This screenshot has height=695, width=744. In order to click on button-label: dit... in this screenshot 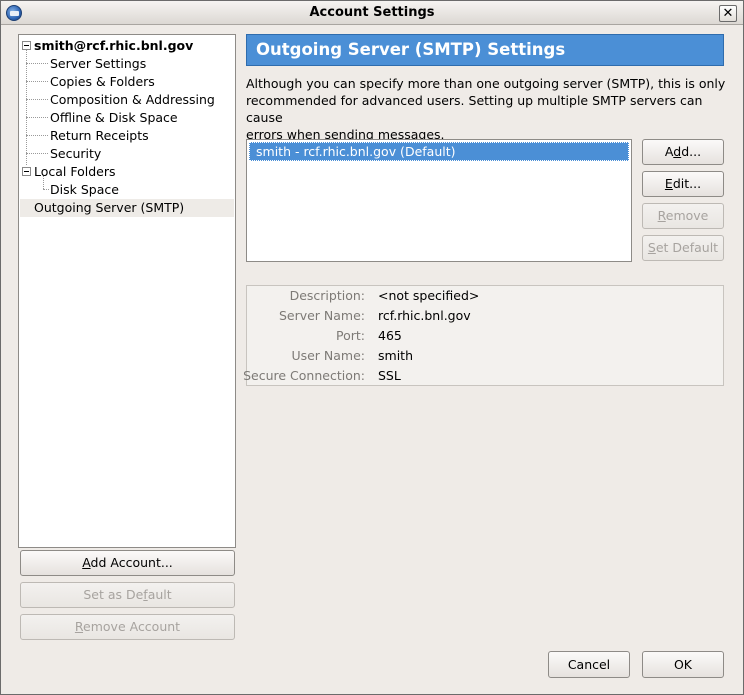, I will do `click(687, 183)`.